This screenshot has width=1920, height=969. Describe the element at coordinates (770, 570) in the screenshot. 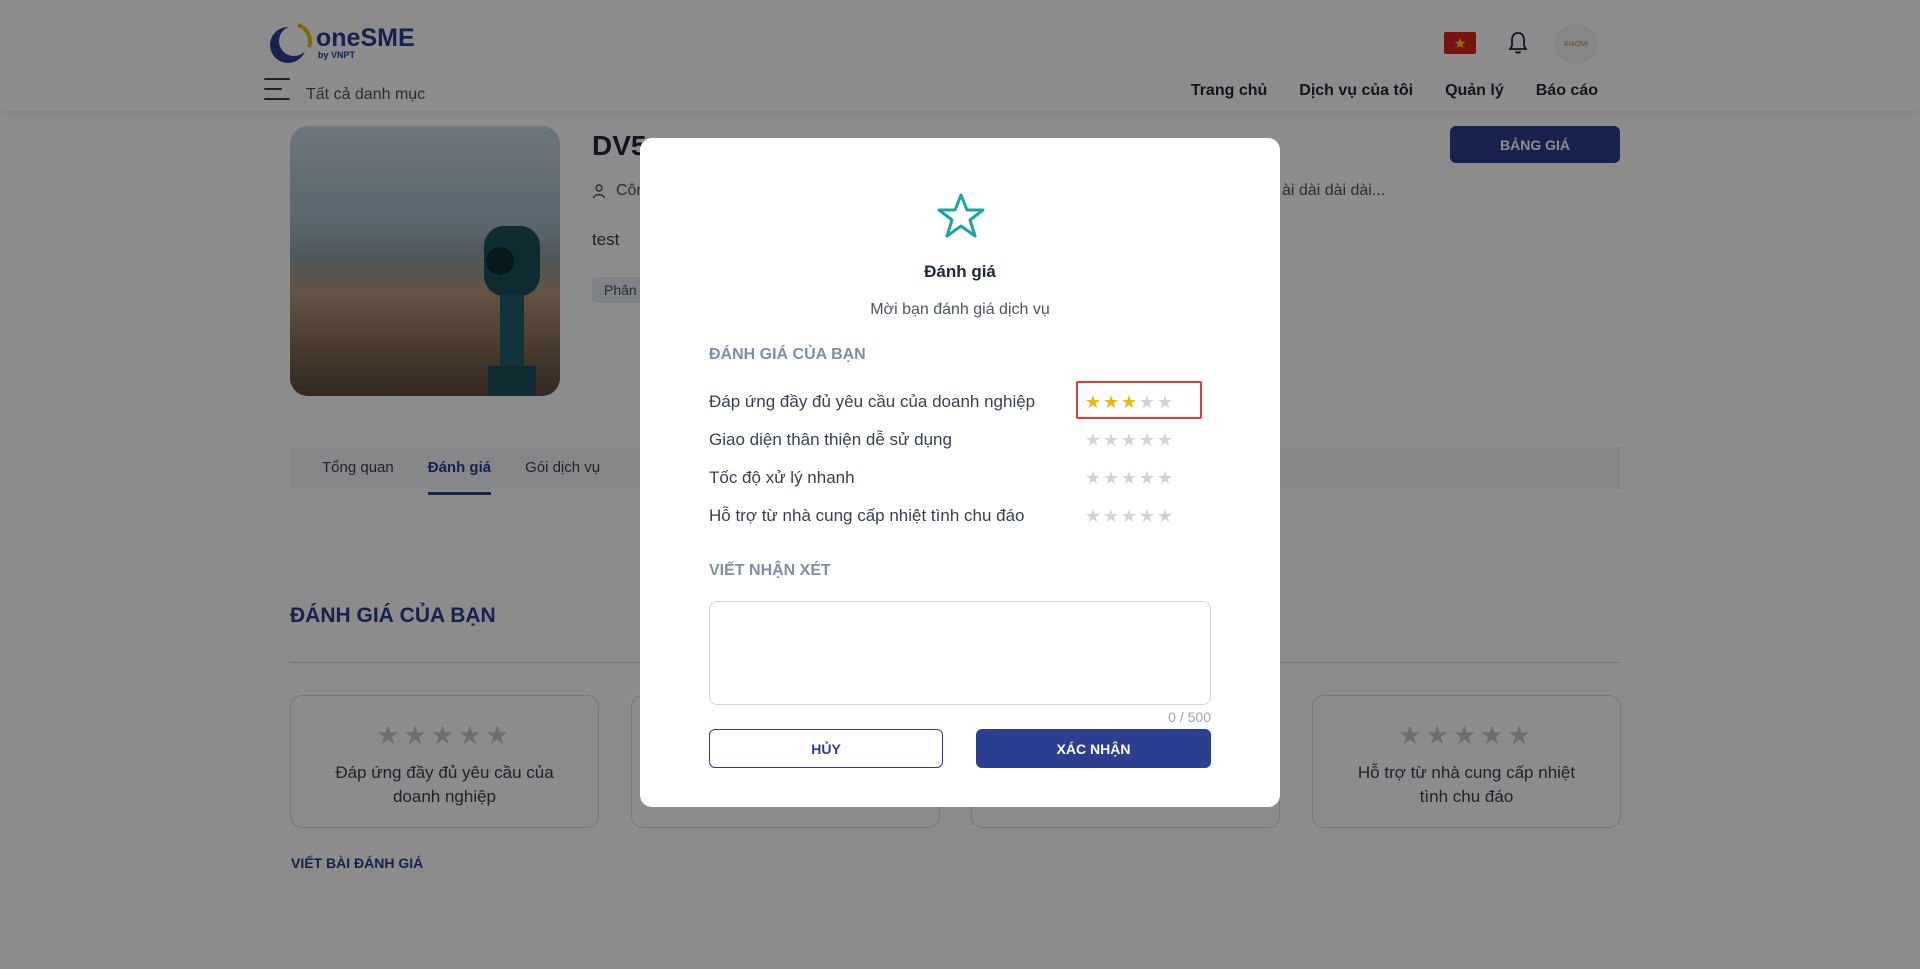

I see `comment-heading: VIẾT NHẬN XÉT` at that location.